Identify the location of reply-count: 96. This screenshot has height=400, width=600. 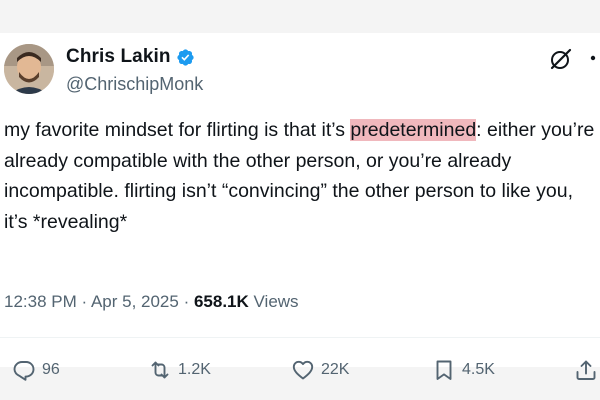
(51, 369).